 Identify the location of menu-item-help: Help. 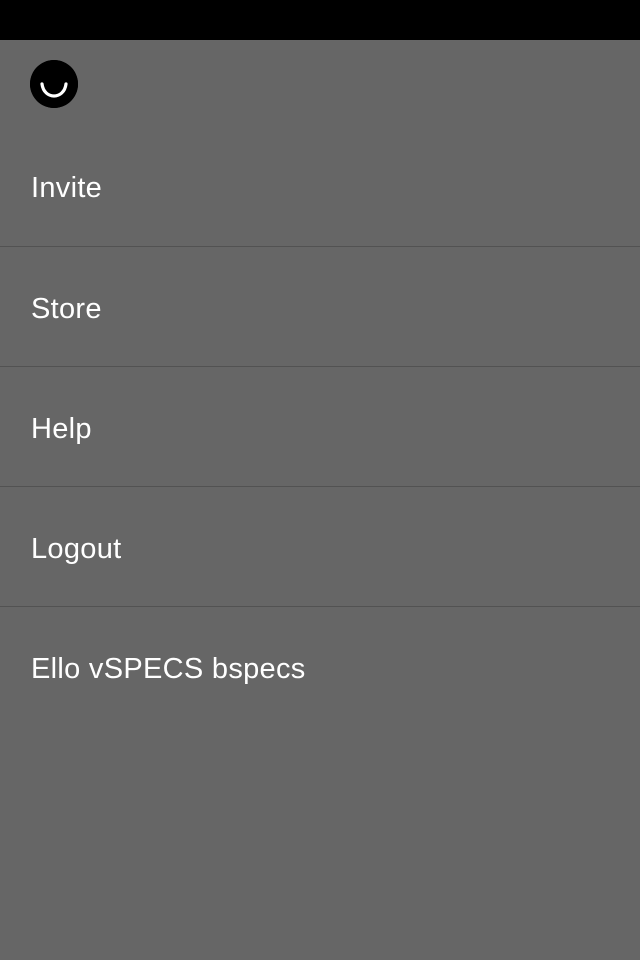
(320, 426).